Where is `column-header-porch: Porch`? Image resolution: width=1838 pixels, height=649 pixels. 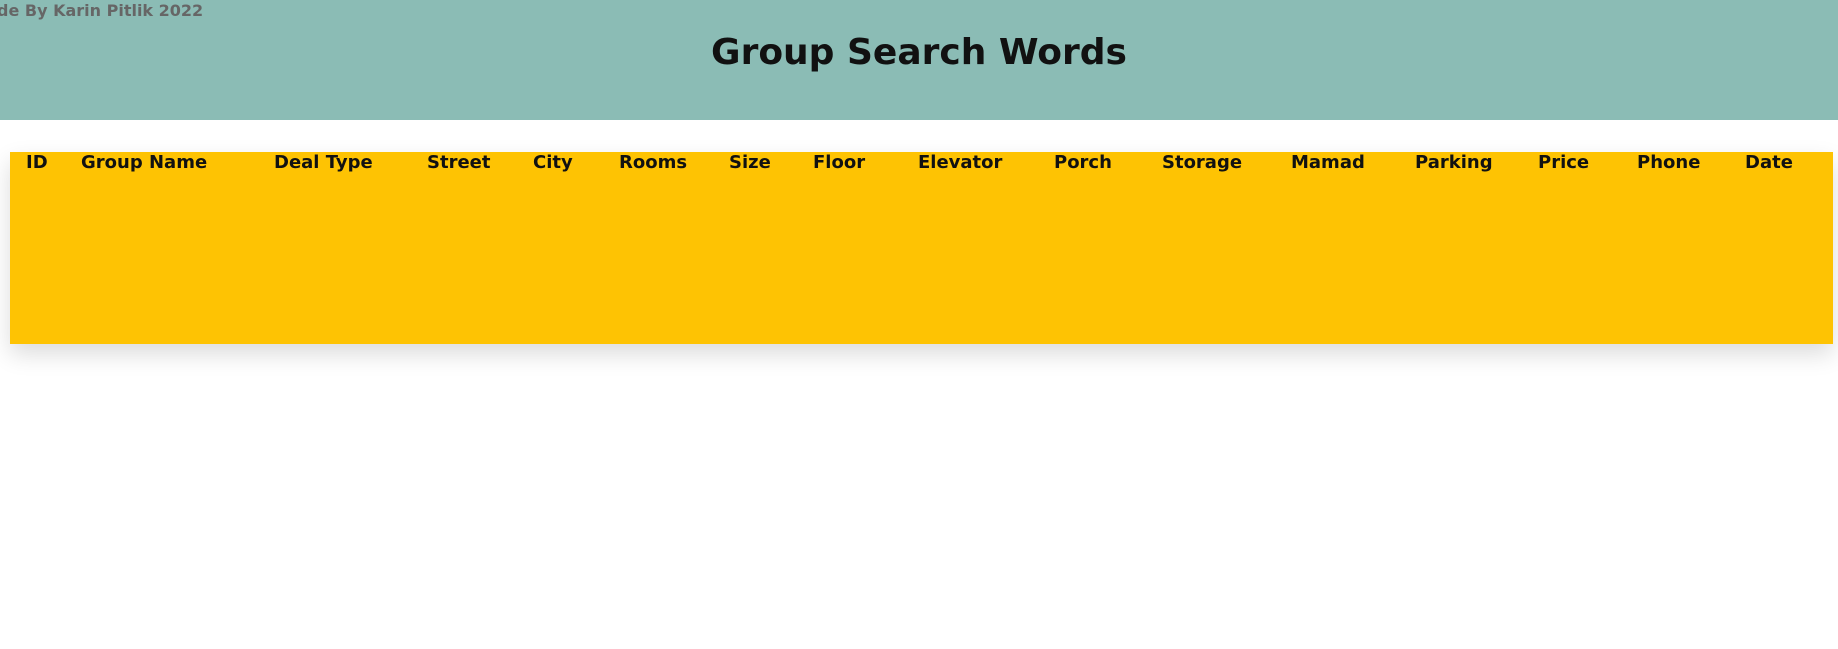
column-header-porch: Porch is located at coordinates (1083, 162).